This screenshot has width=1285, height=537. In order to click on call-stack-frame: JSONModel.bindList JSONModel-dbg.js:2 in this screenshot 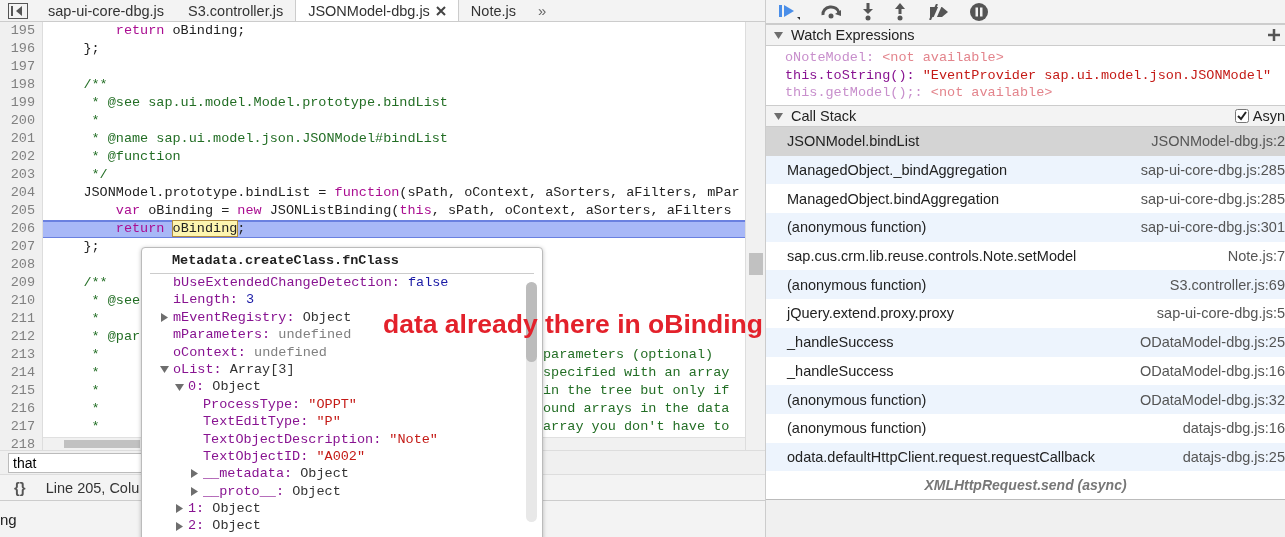, I will do `click(1025, 141)`.